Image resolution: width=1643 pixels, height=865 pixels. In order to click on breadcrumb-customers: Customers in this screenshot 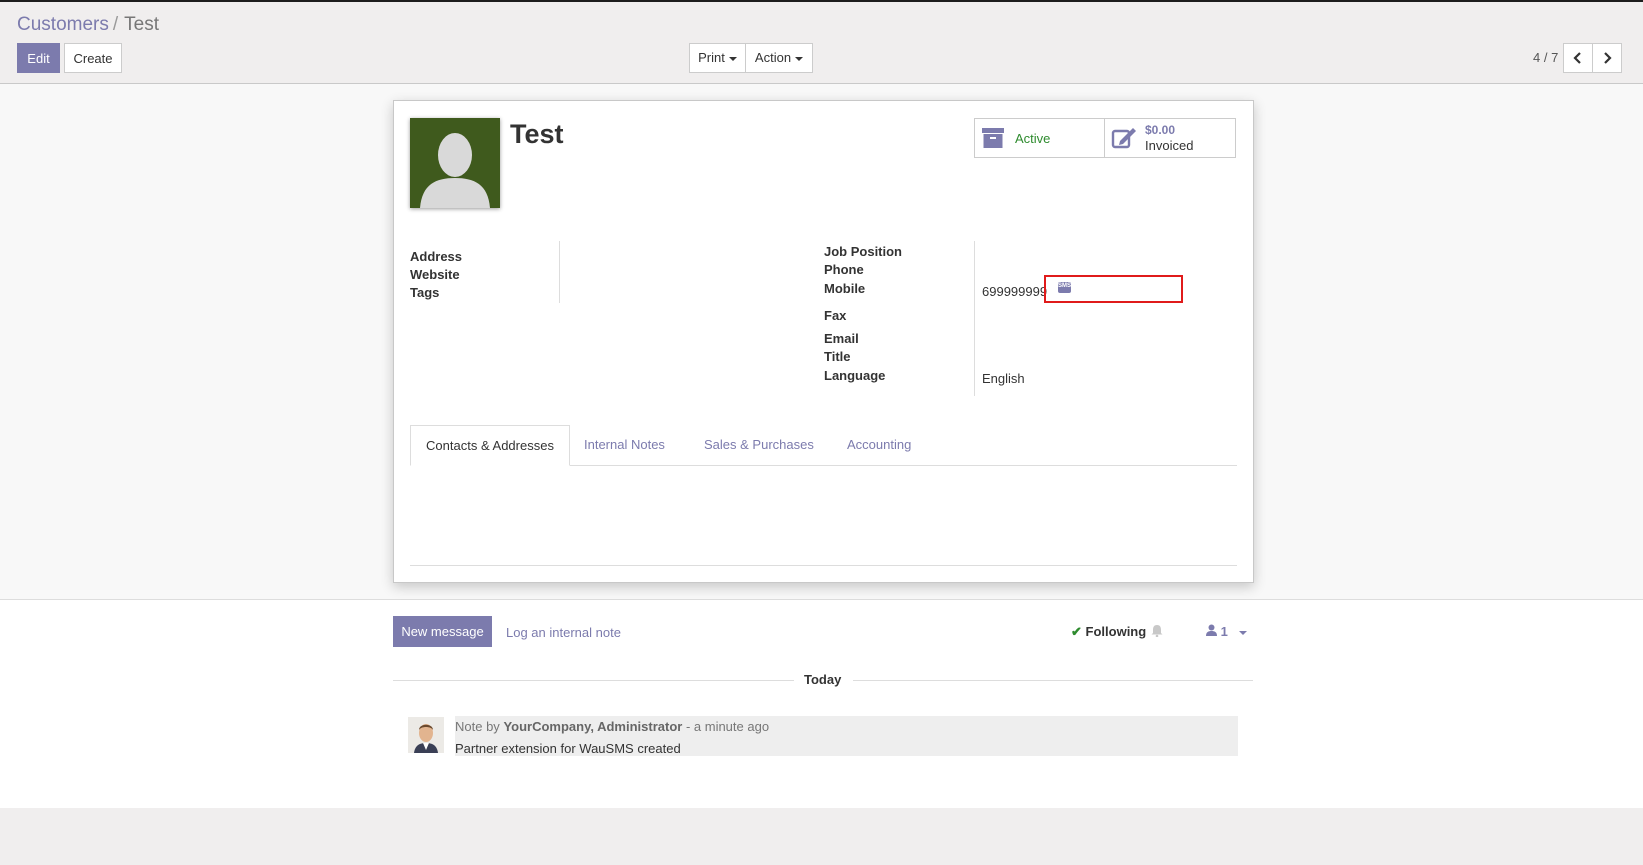, I will do `click(63, 24)`.